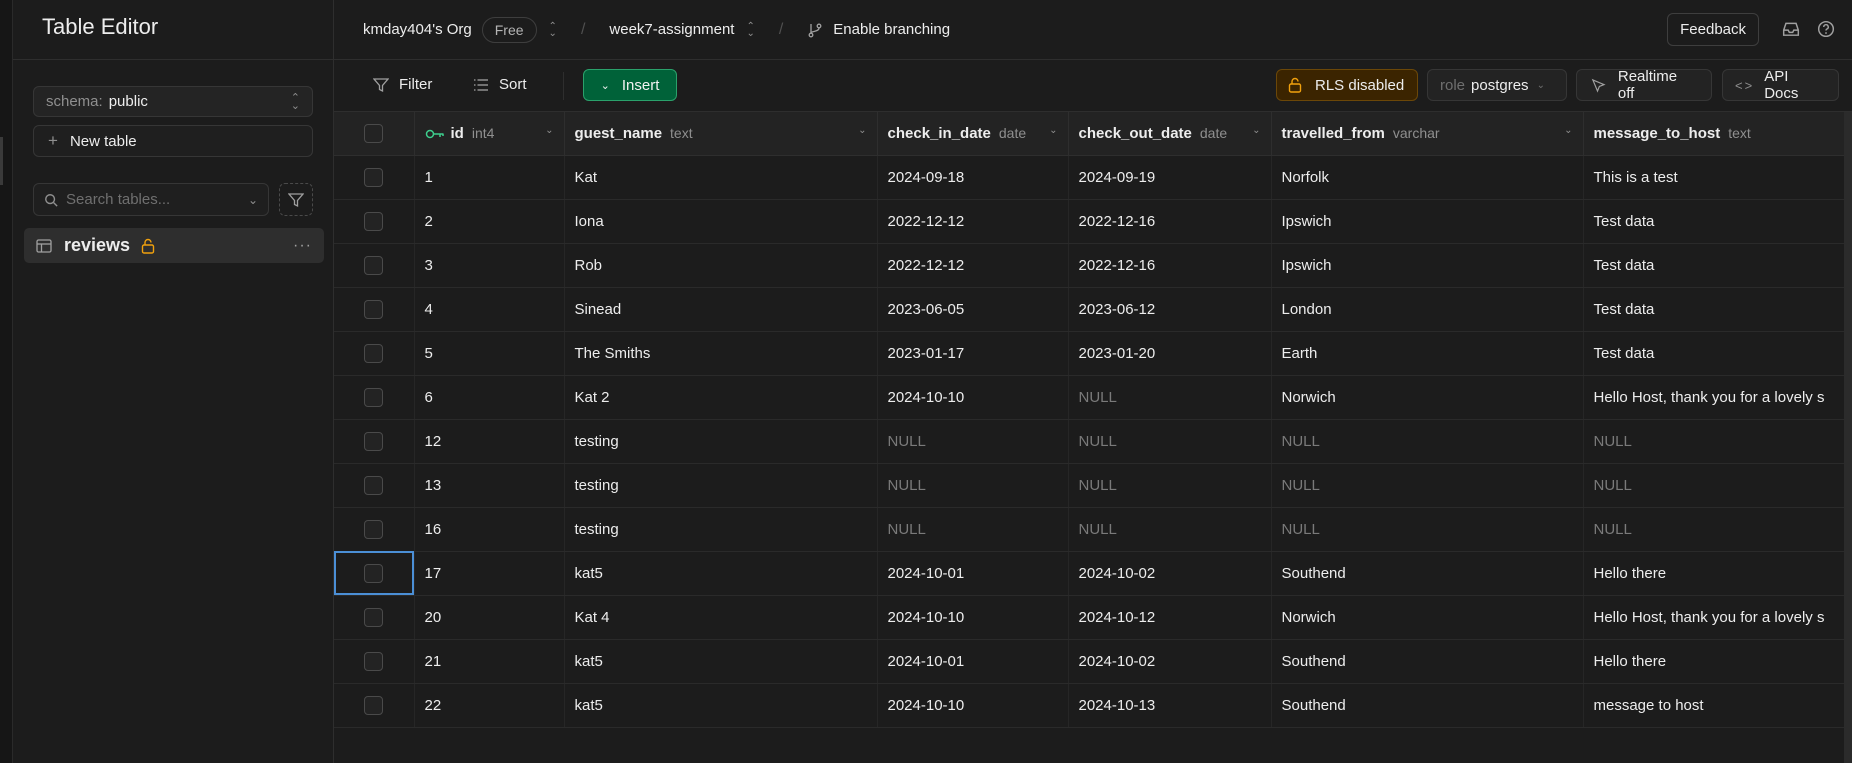  Describe the element at coordinates (489, 134) in the screenshot. I see `column-header-id: id int4 ⌄` at that location.